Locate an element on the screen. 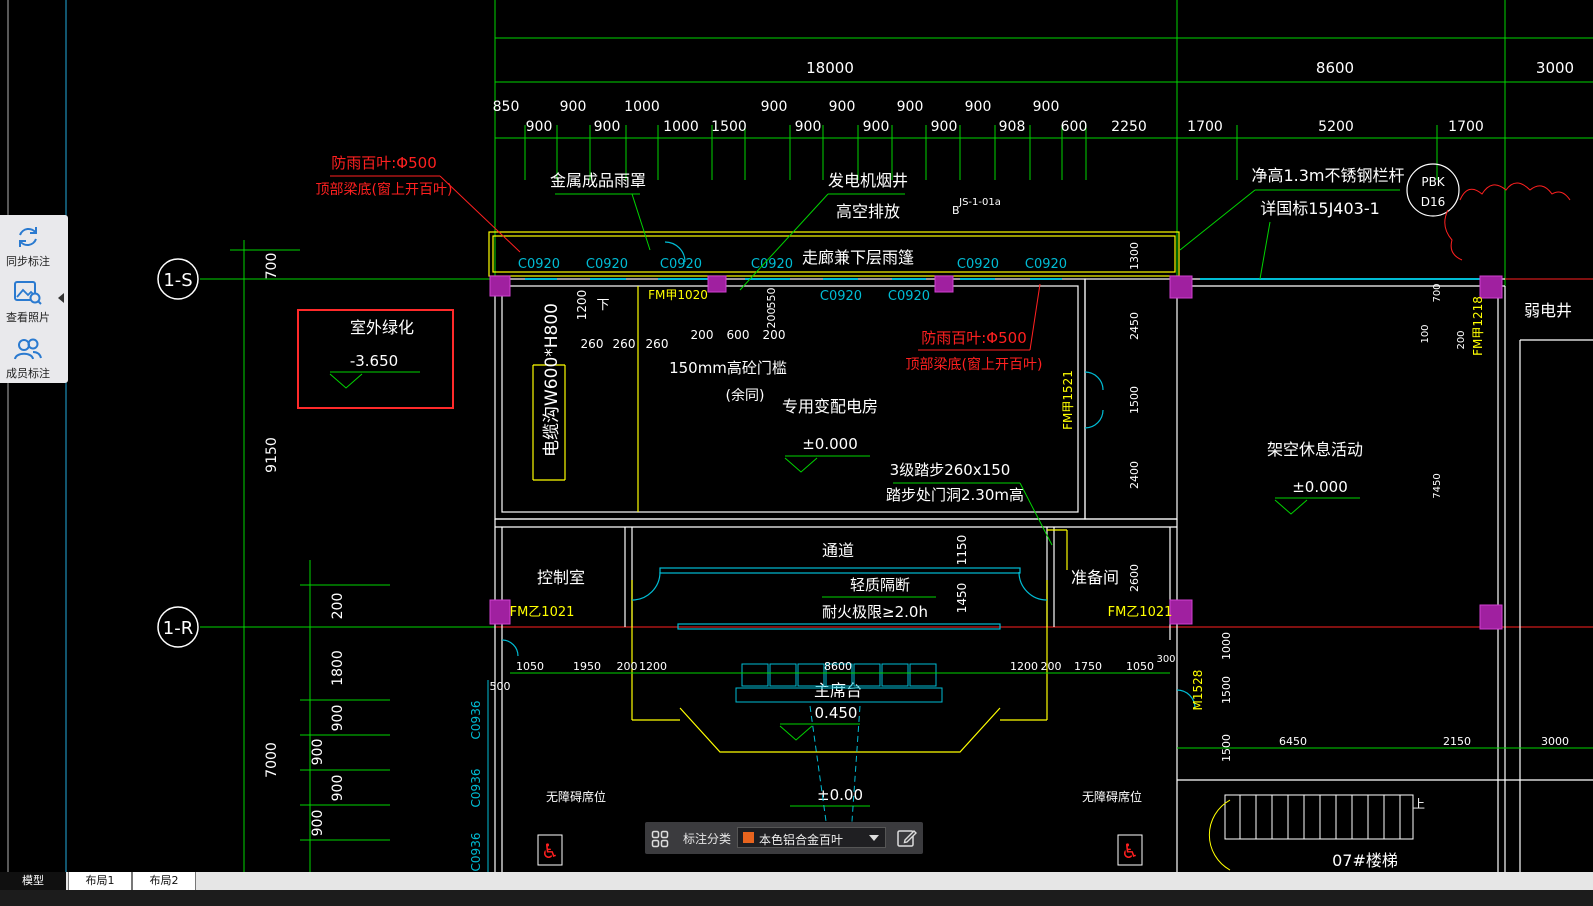 The width and height of the screenshot is (1593, 906). member-annotation-button: 成员标注 is located at coordinates (28, 357).